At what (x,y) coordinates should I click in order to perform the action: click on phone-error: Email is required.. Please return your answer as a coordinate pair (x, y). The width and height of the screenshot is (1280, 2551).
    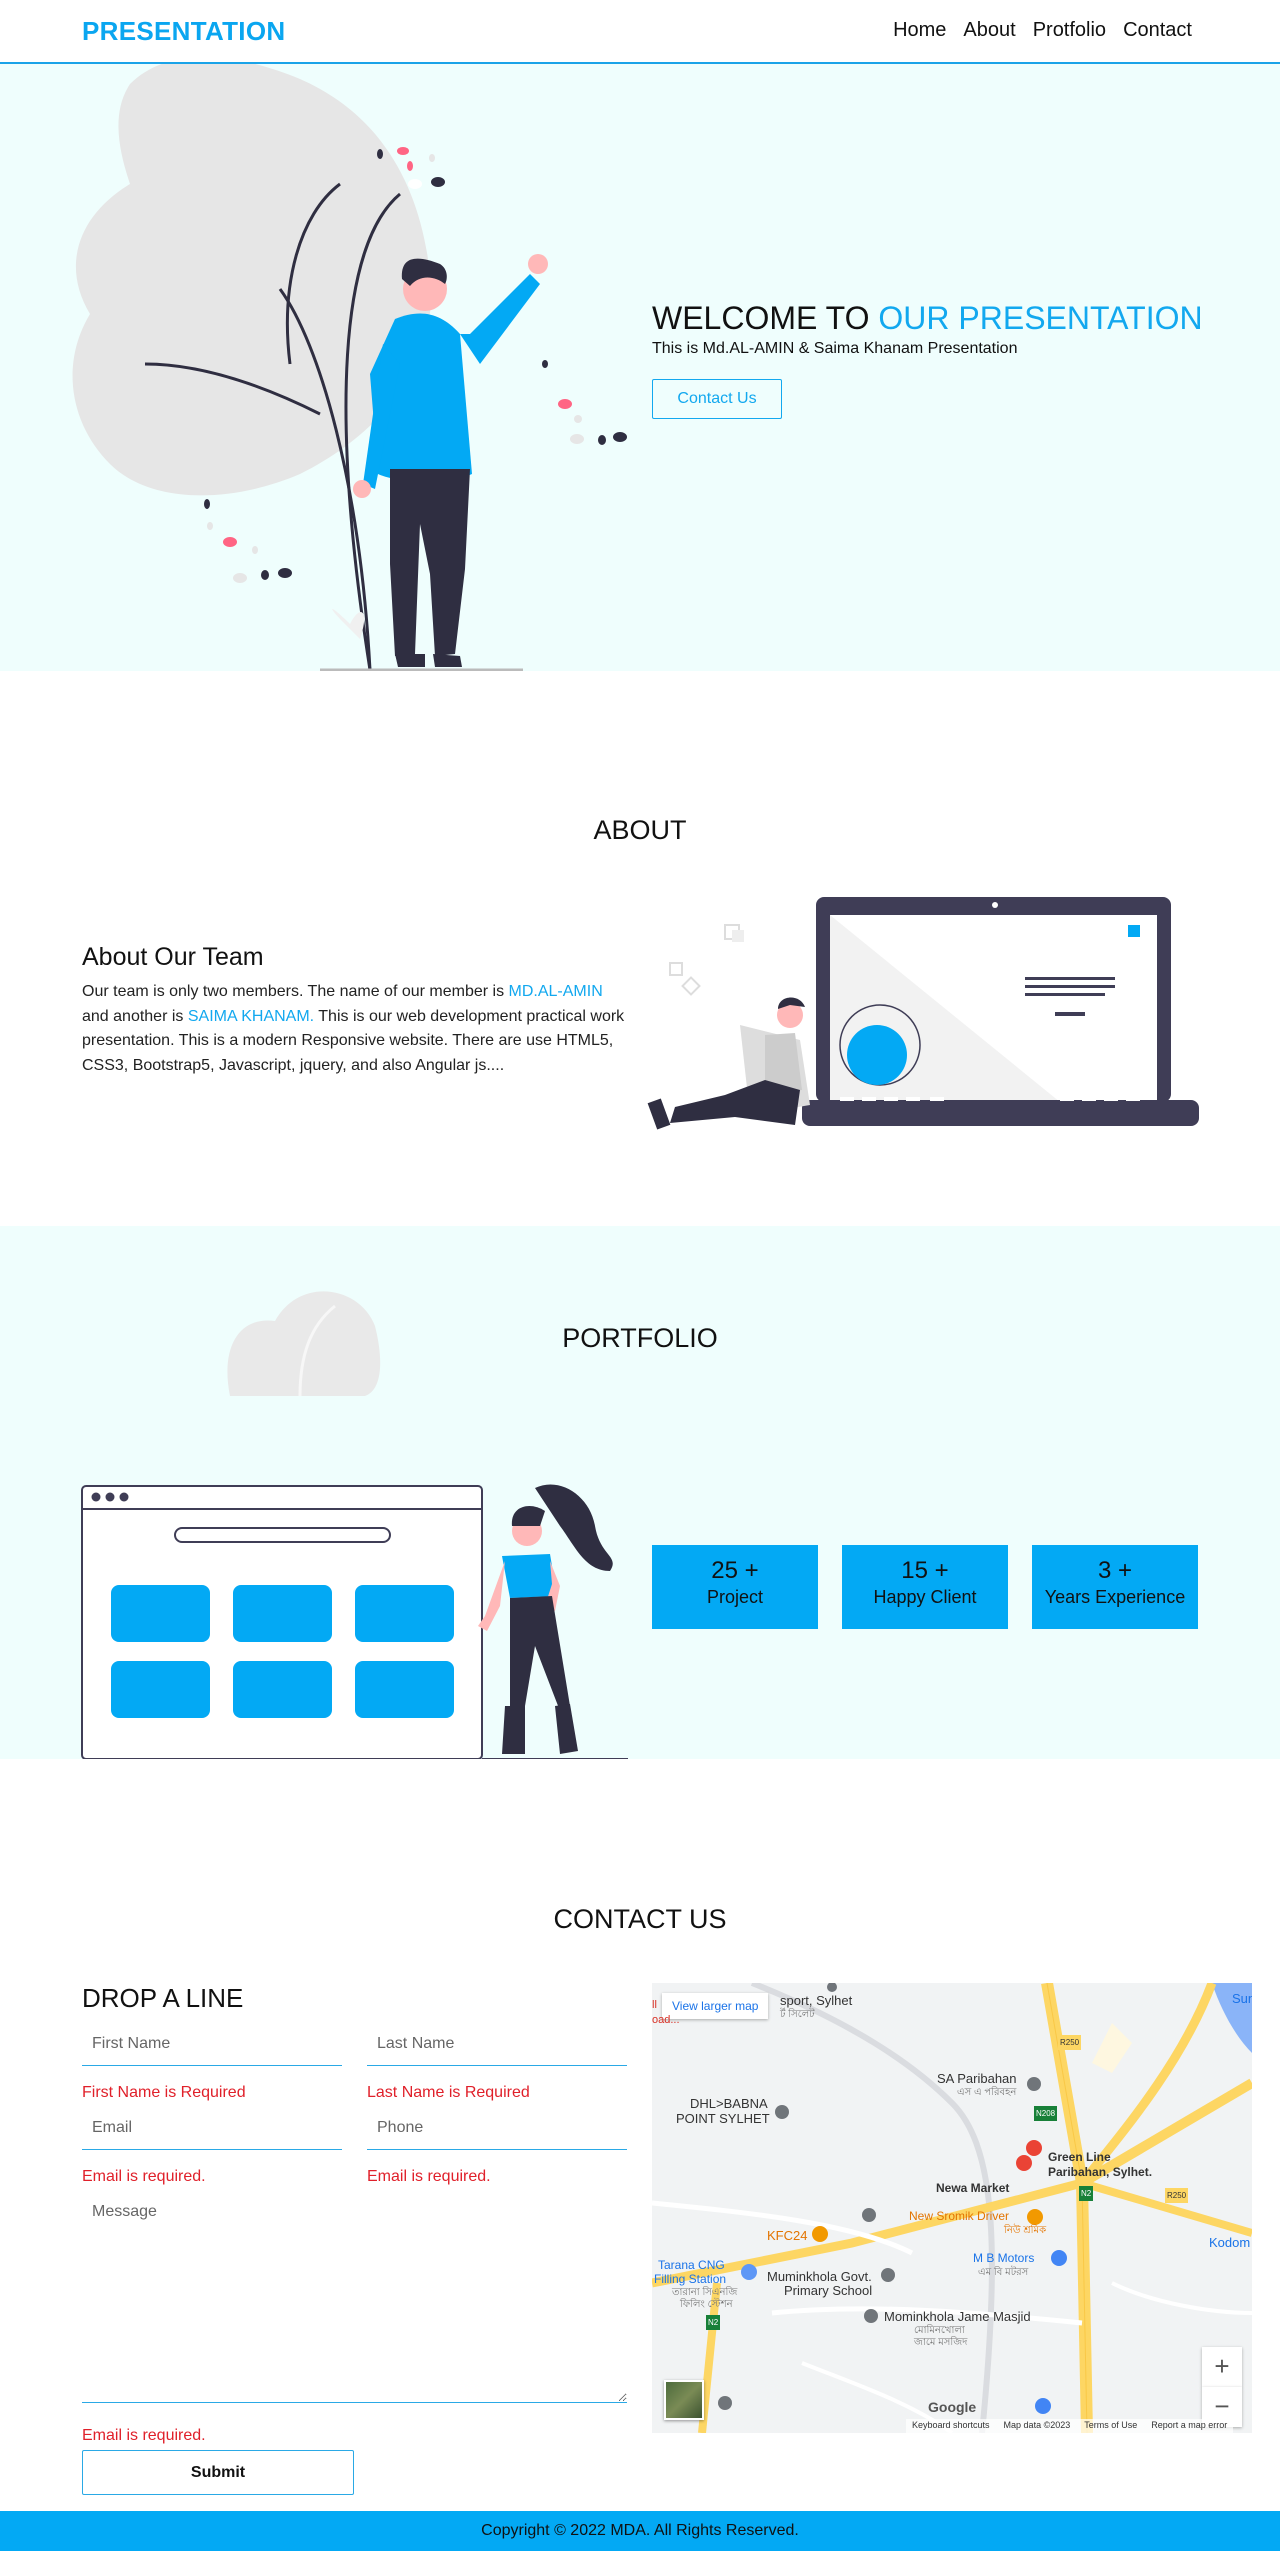
    Looking at the image, I should click on (429, 2176).